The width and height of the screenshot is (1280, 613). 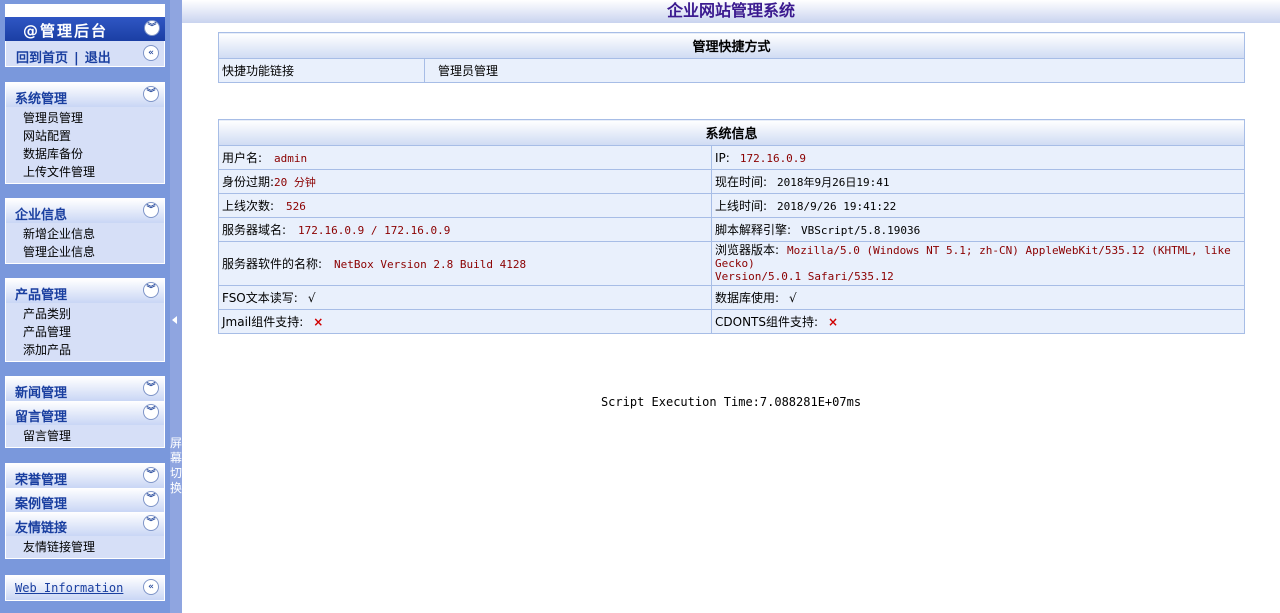 What do you see at coordinates (93, 332) in the screenshot?
I see `sidebar-item-product-manage: 产品管理` at bounding box center [93, 332].